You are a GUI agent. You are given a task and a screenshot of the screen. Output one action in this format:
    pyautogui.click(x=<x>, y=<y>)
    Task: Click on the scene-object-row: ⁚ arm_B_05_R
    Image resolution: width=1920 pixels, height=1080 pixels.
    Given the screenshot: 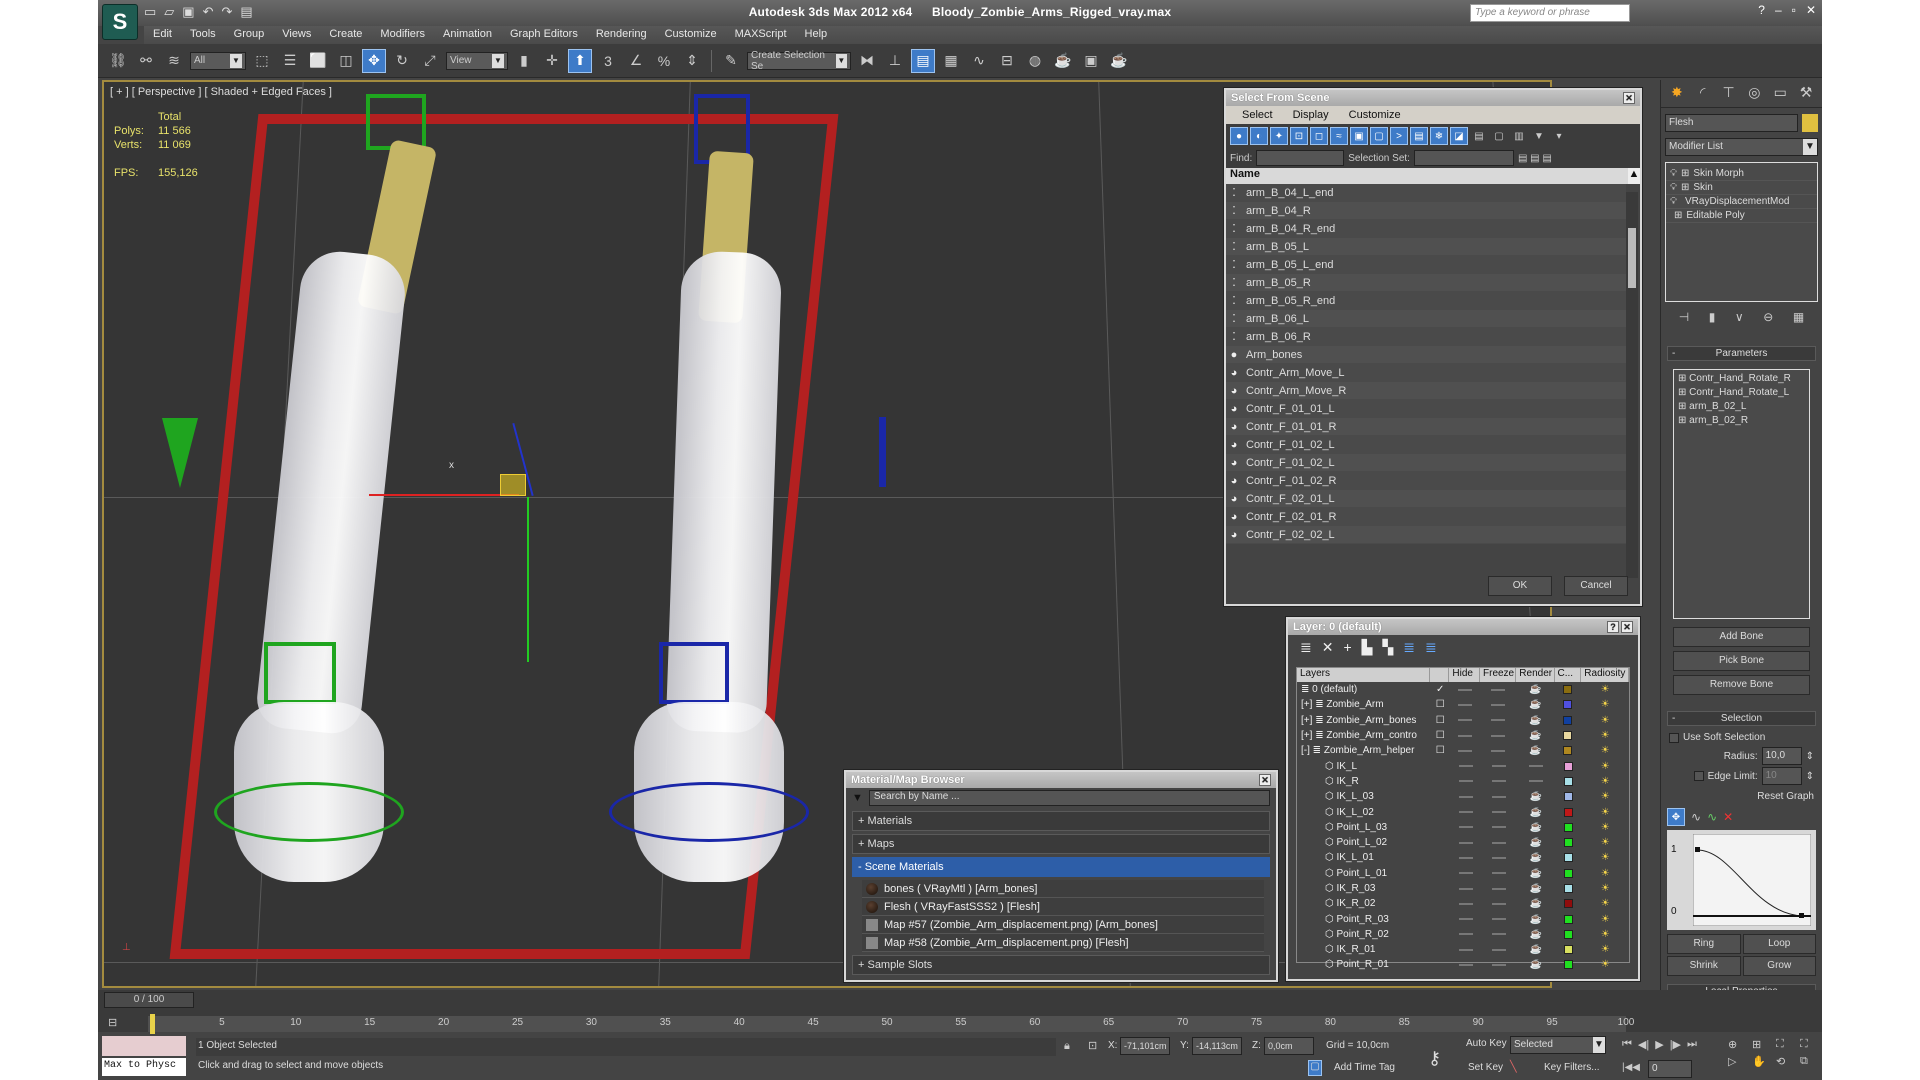 What is the action you would take?
    pyautogui.click(x=1426, y=283)
    